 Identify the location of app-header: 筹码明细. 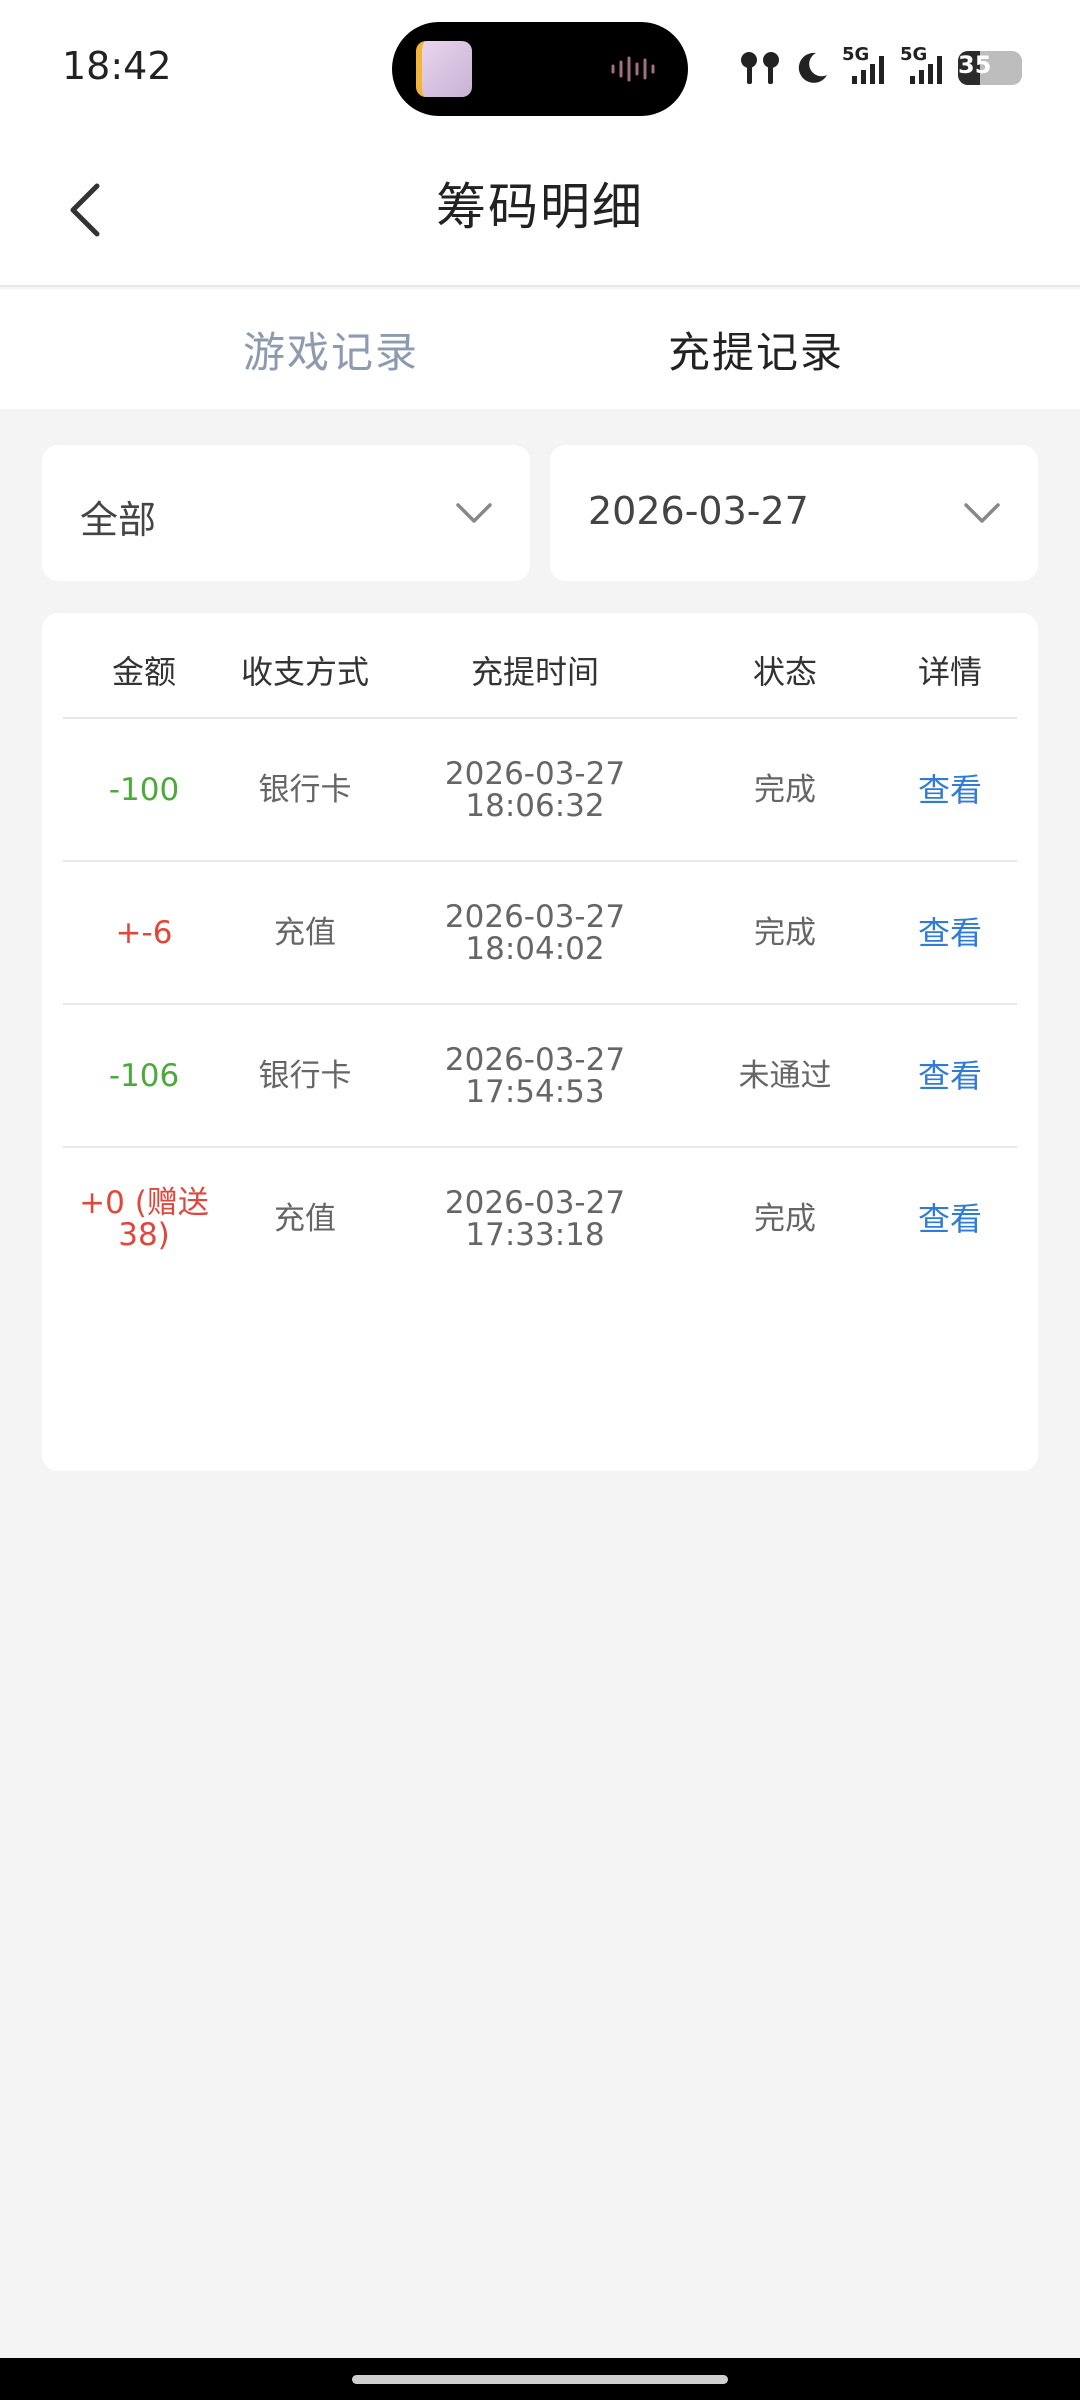
(540, 211).